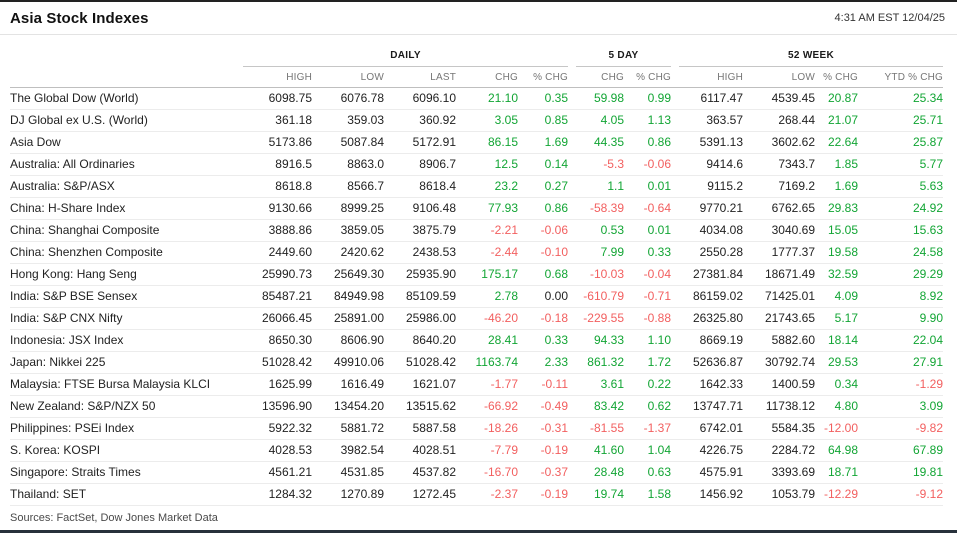 Image resolution: width=957 pixels, height=533 pixels. What do you see at coordinates (596, 362) in the screenshot?
I see `5day-chg-cell: 861.32` at bounding box center [596, 362].